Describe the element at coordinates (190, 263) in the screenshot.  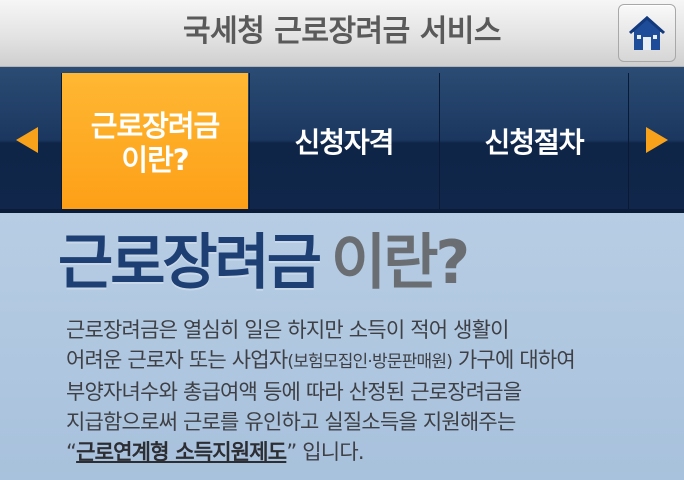
I see `headline-main: 근로장려금` at that location.